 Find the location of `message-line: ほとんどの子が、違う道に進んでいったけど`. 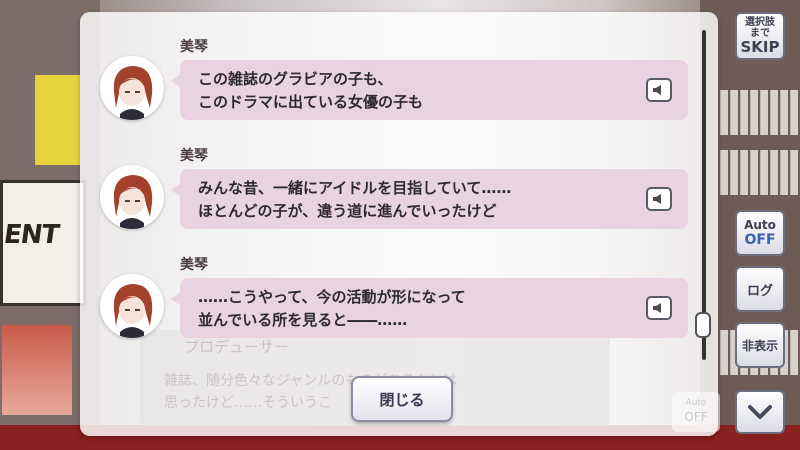

message-line: ほとんどの子が、違う道に進んでいったけど is located at coordinates (347, 211).